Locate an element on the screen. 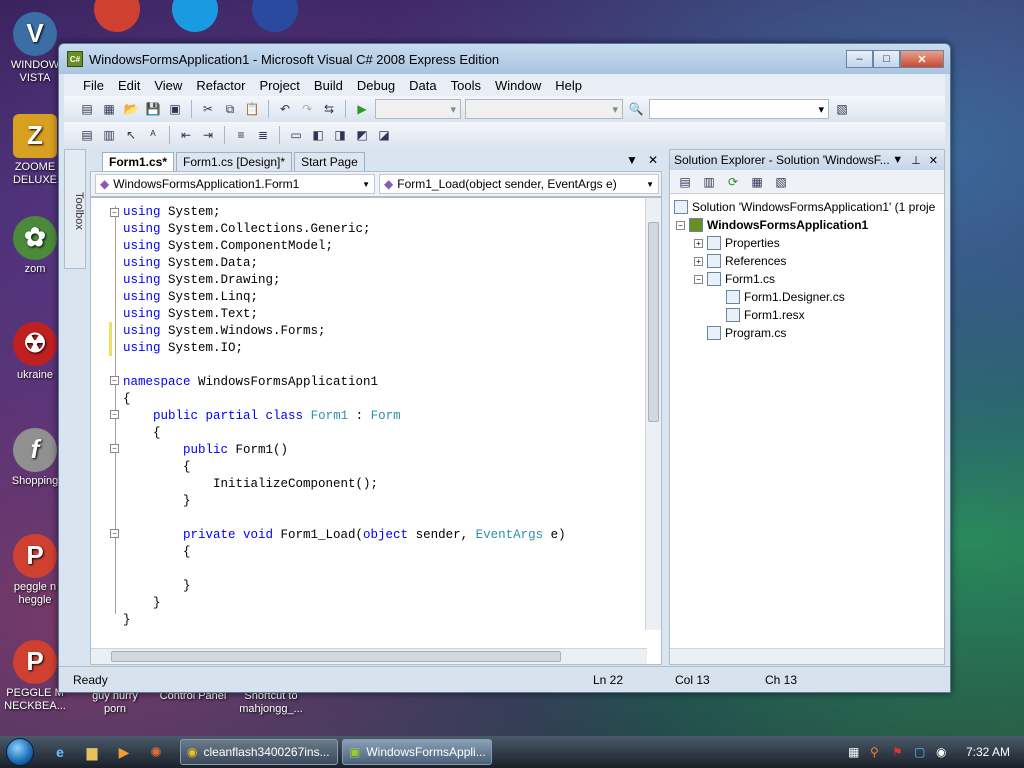  view-designer-icon: ▧ is located at coordinates (781, 182).